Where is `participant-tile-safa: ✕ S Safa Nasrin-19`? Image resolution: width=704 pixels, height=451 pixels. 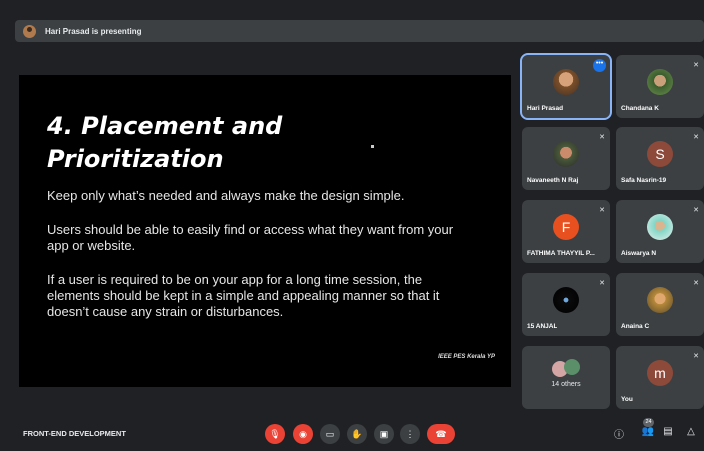 participant-tile-safa: ✕ S Safa Nasrin-19 is located at coordinates (660, 158).